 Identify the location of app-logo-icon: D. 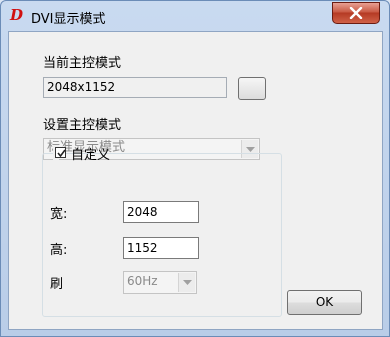
(17, 15).